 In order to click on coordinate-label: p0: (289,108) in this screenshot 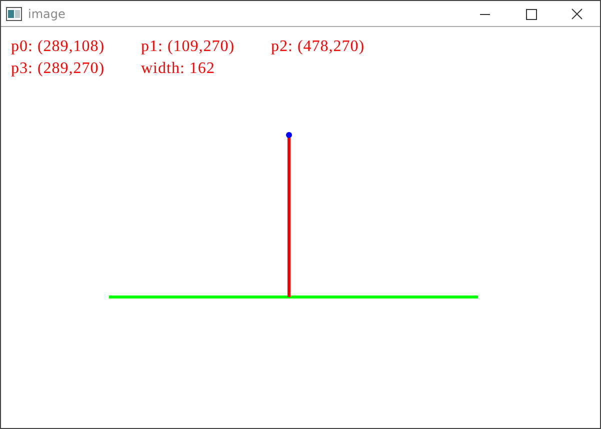, I will do `click(58, 47)`.